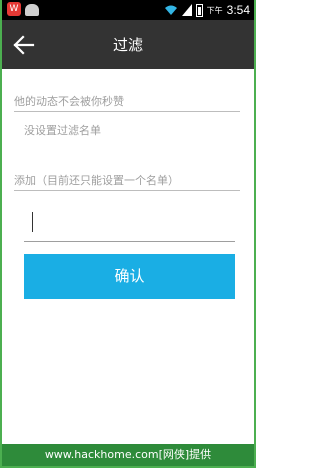 This screenshot has width=320, height=468. Describe the element at coordinates (199, 10) in the screenshot. I see `battery-icon` at that location.